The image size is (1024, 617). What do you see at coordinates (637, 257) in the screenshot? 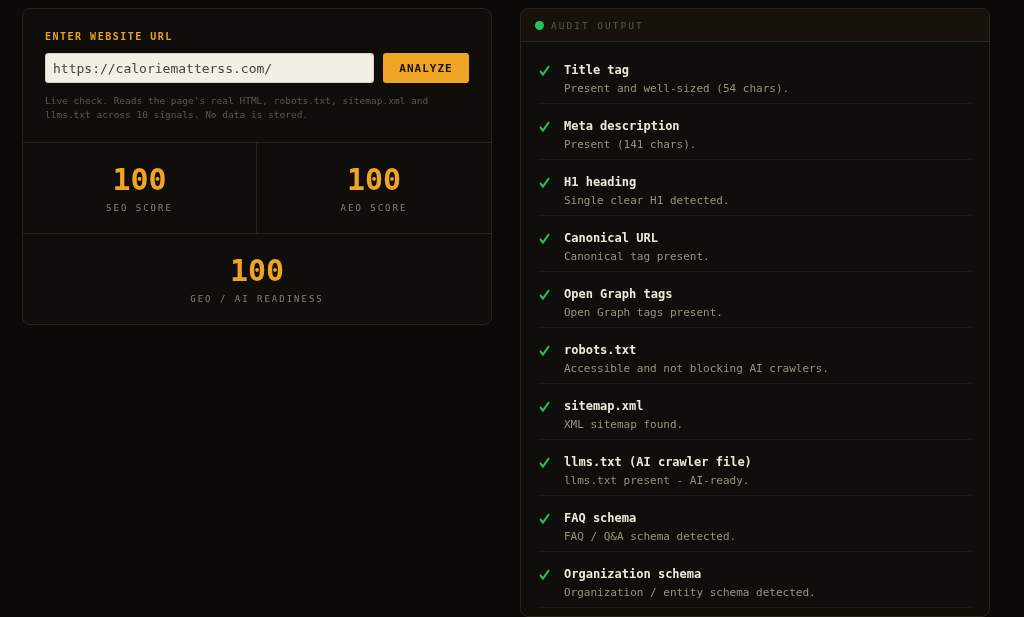
I see `check-detail: Canonical tag present.` at bounding box center [637, 257].